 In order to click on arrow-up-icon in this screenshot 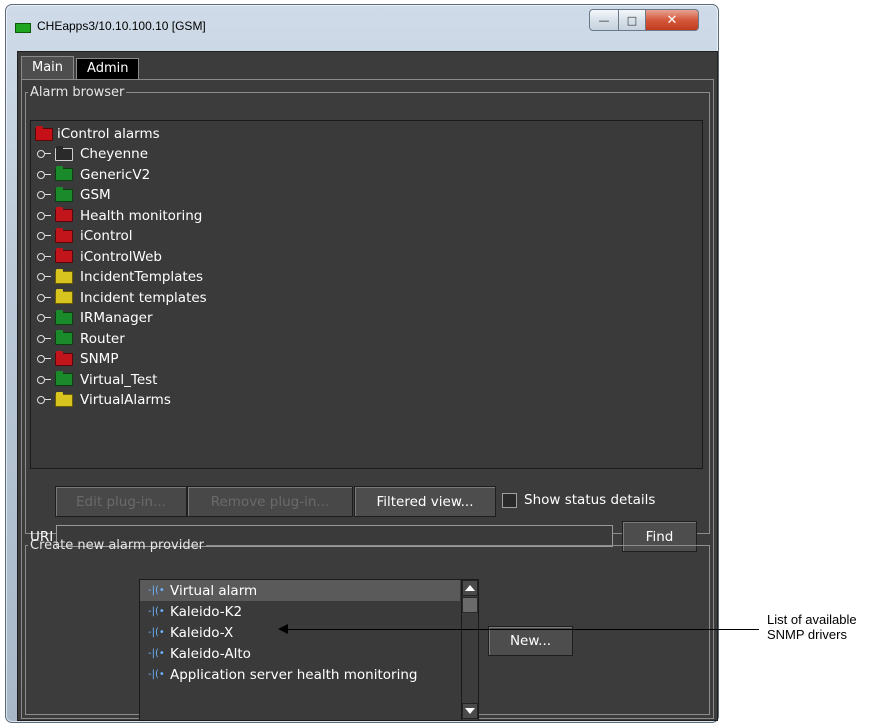, I will do `click(470, 588)`.